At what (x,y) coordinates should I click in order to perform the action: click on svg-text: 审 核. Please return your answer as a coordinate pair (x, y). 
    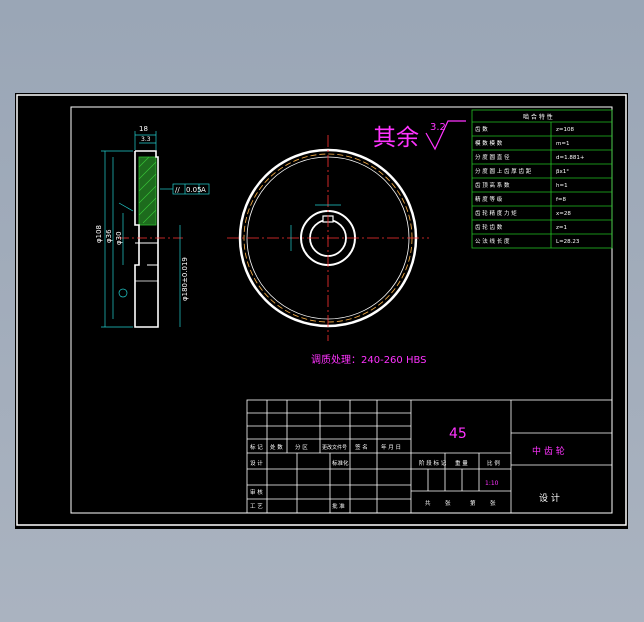
    Looking at the image, I should click on (256, 492).